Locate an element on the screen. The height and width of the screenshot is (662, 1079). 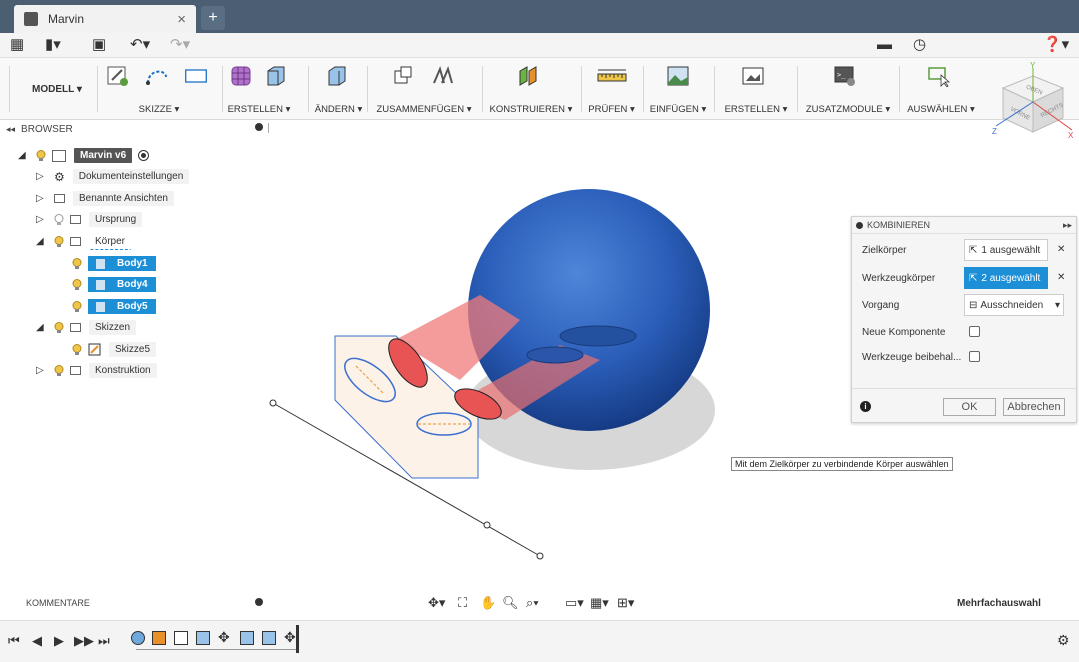
viewports-icon: ⊞▾ is located at coordinates (625, 603).